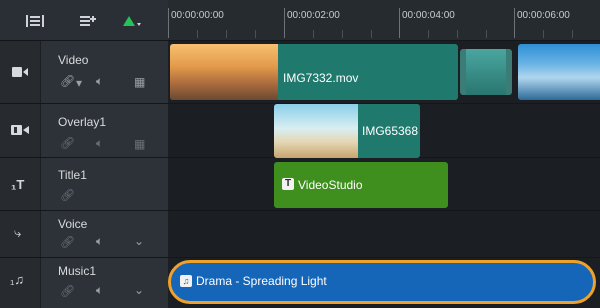  Describe the element at coordinates (73, 60) in the screenshot. I see `track-name: Video` at that location.